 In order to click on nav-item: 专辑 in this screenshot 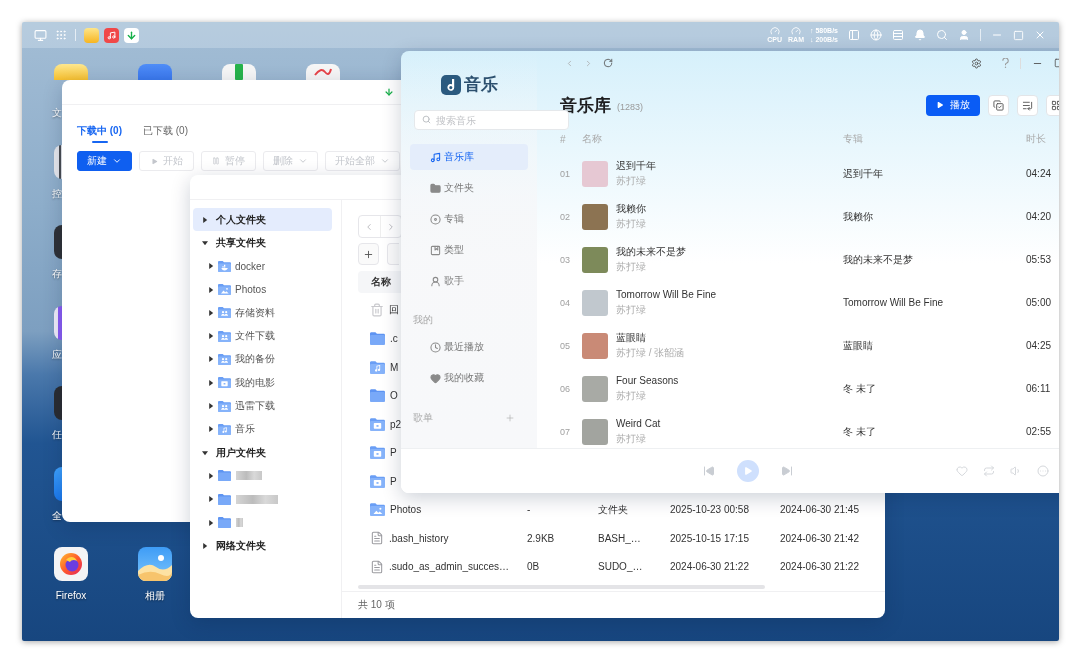, I will do `click(469, 219)`.